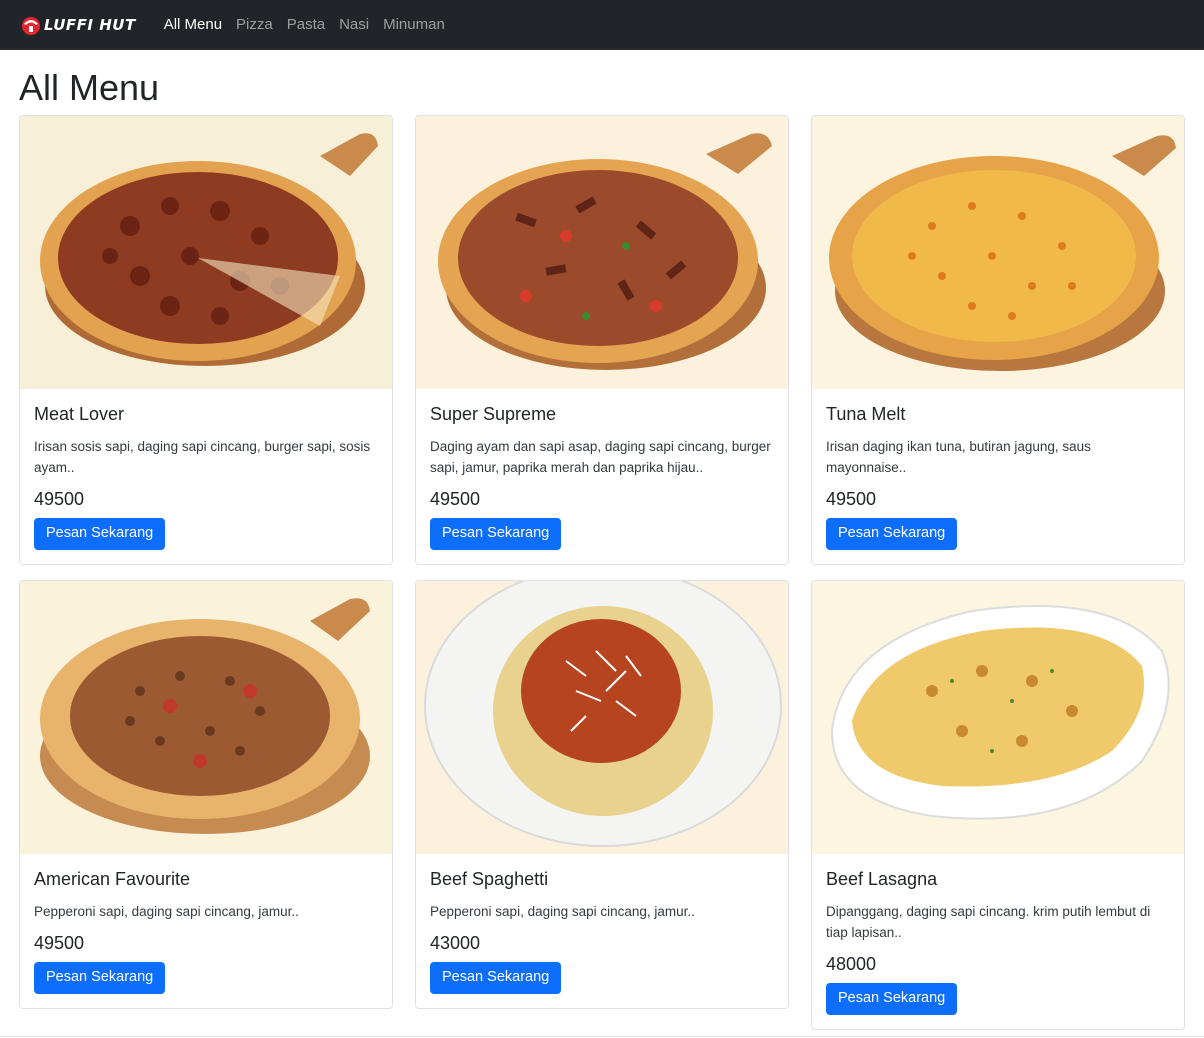  I want to click on menu-item-name: Super Supreme, so click(493, 414).